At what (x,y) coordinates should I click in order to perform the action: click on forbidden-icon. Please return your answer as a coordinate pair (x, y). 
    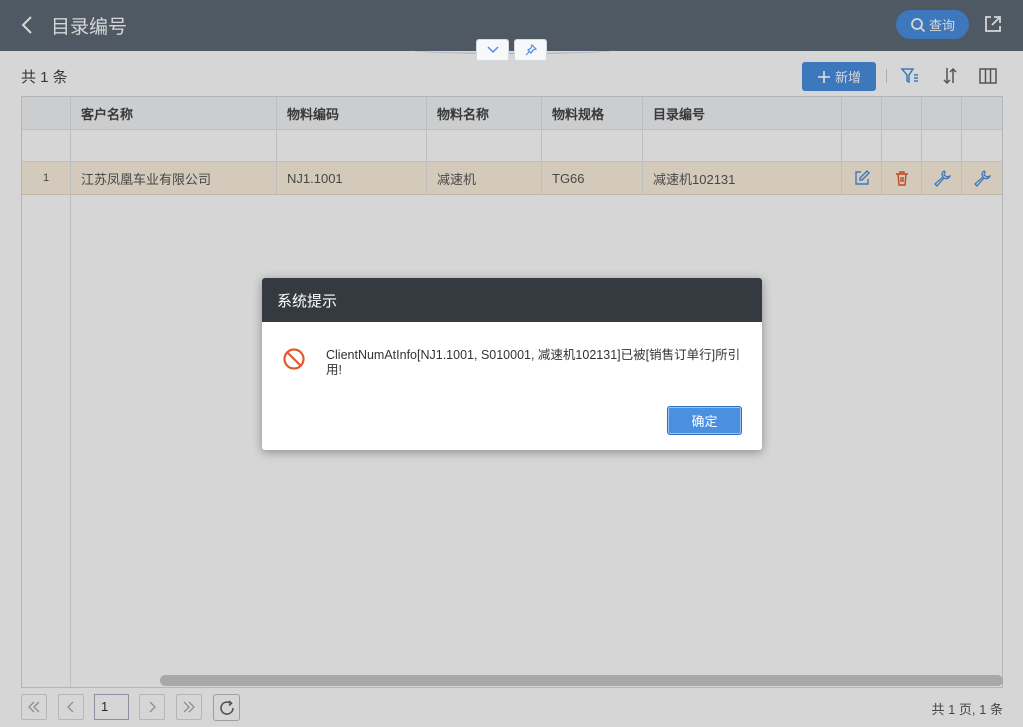
    Looking at the image, I should click on (294, 359).